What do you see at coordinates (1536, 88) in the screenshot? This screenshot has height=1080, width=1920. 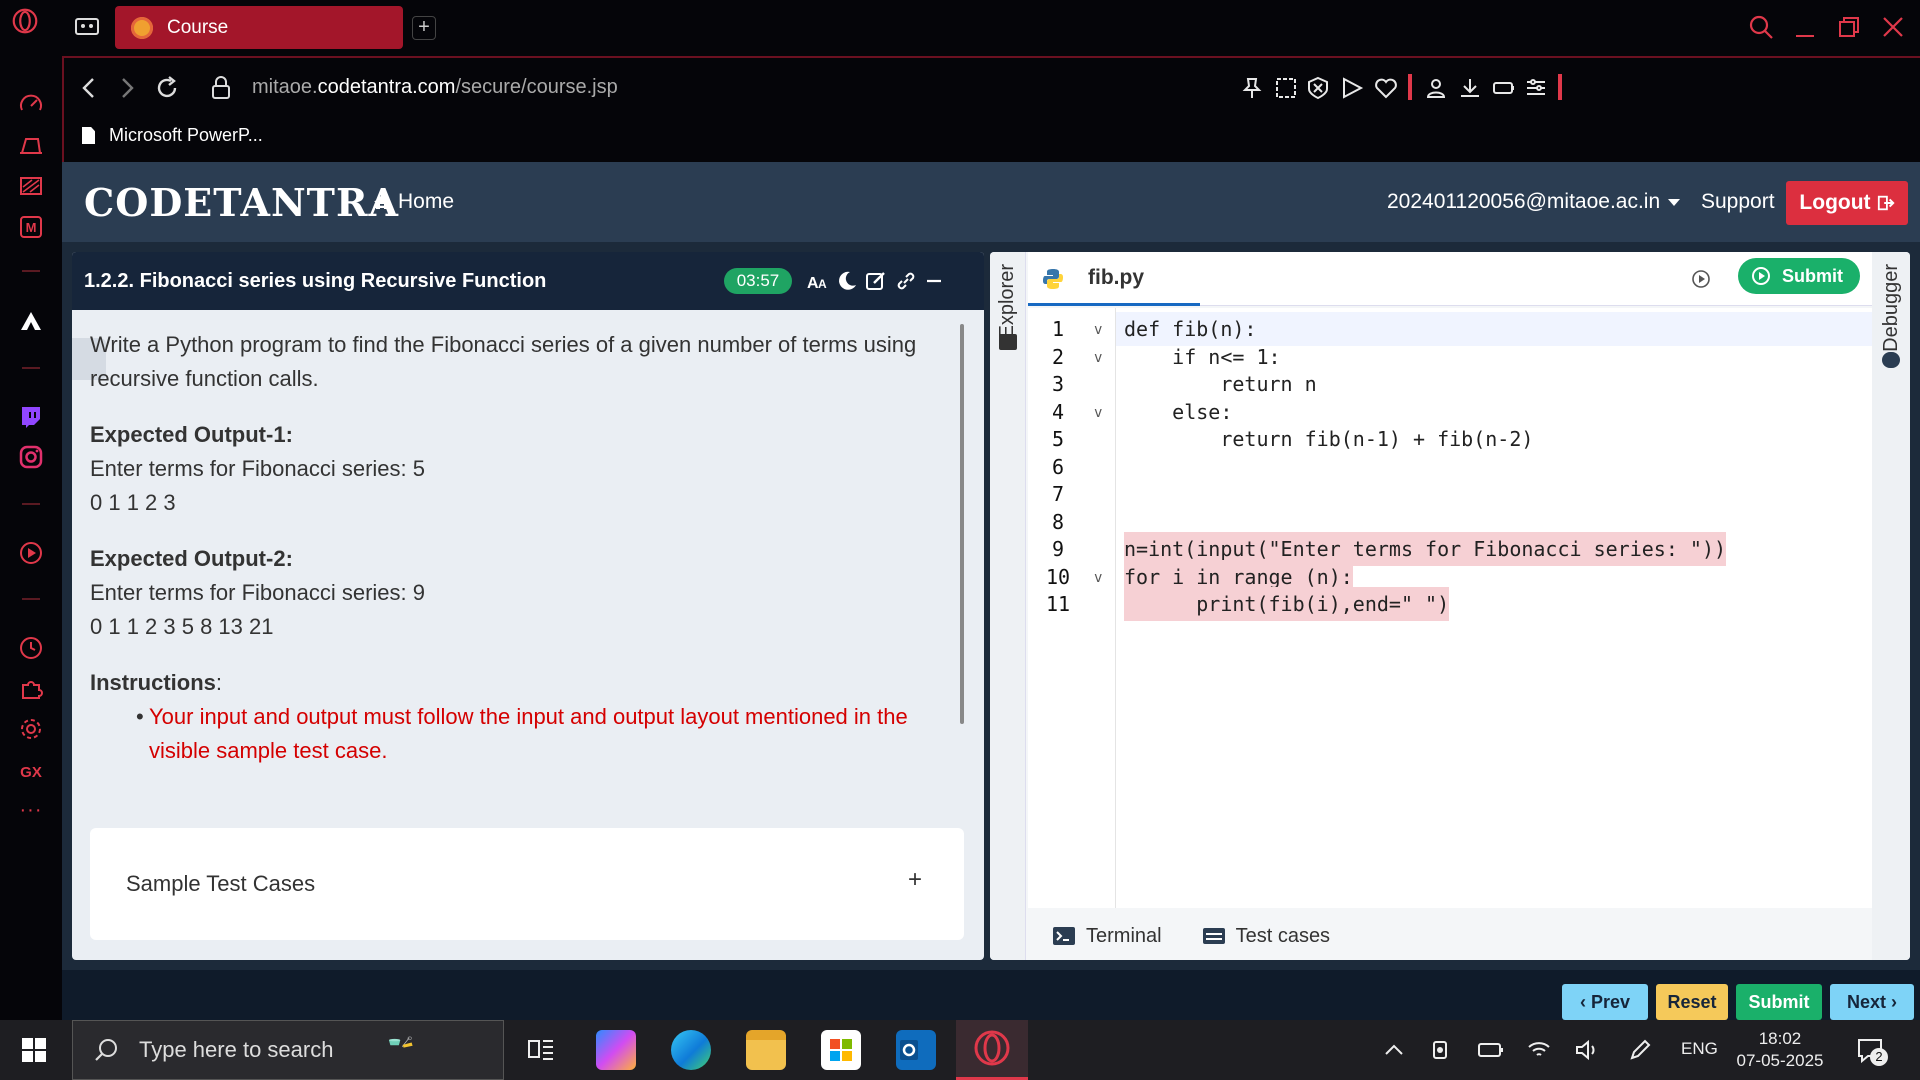 I see `easy-setup-icon` at bounding box center [1536, 88].